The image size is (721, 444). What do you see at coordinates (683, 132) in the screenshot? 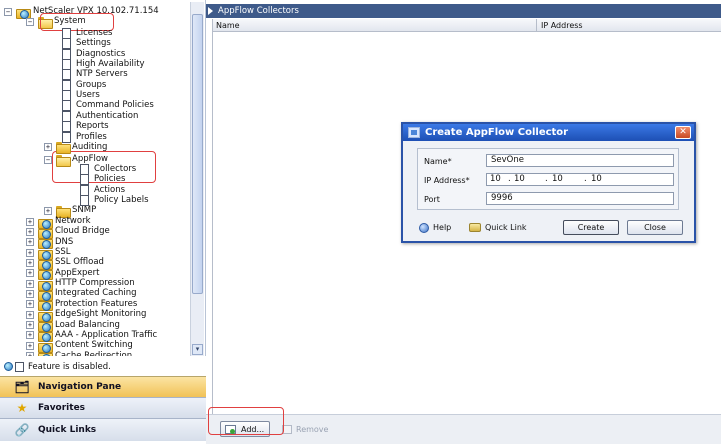
I see `close-icon: ✕` at bounding box center [683, 132].